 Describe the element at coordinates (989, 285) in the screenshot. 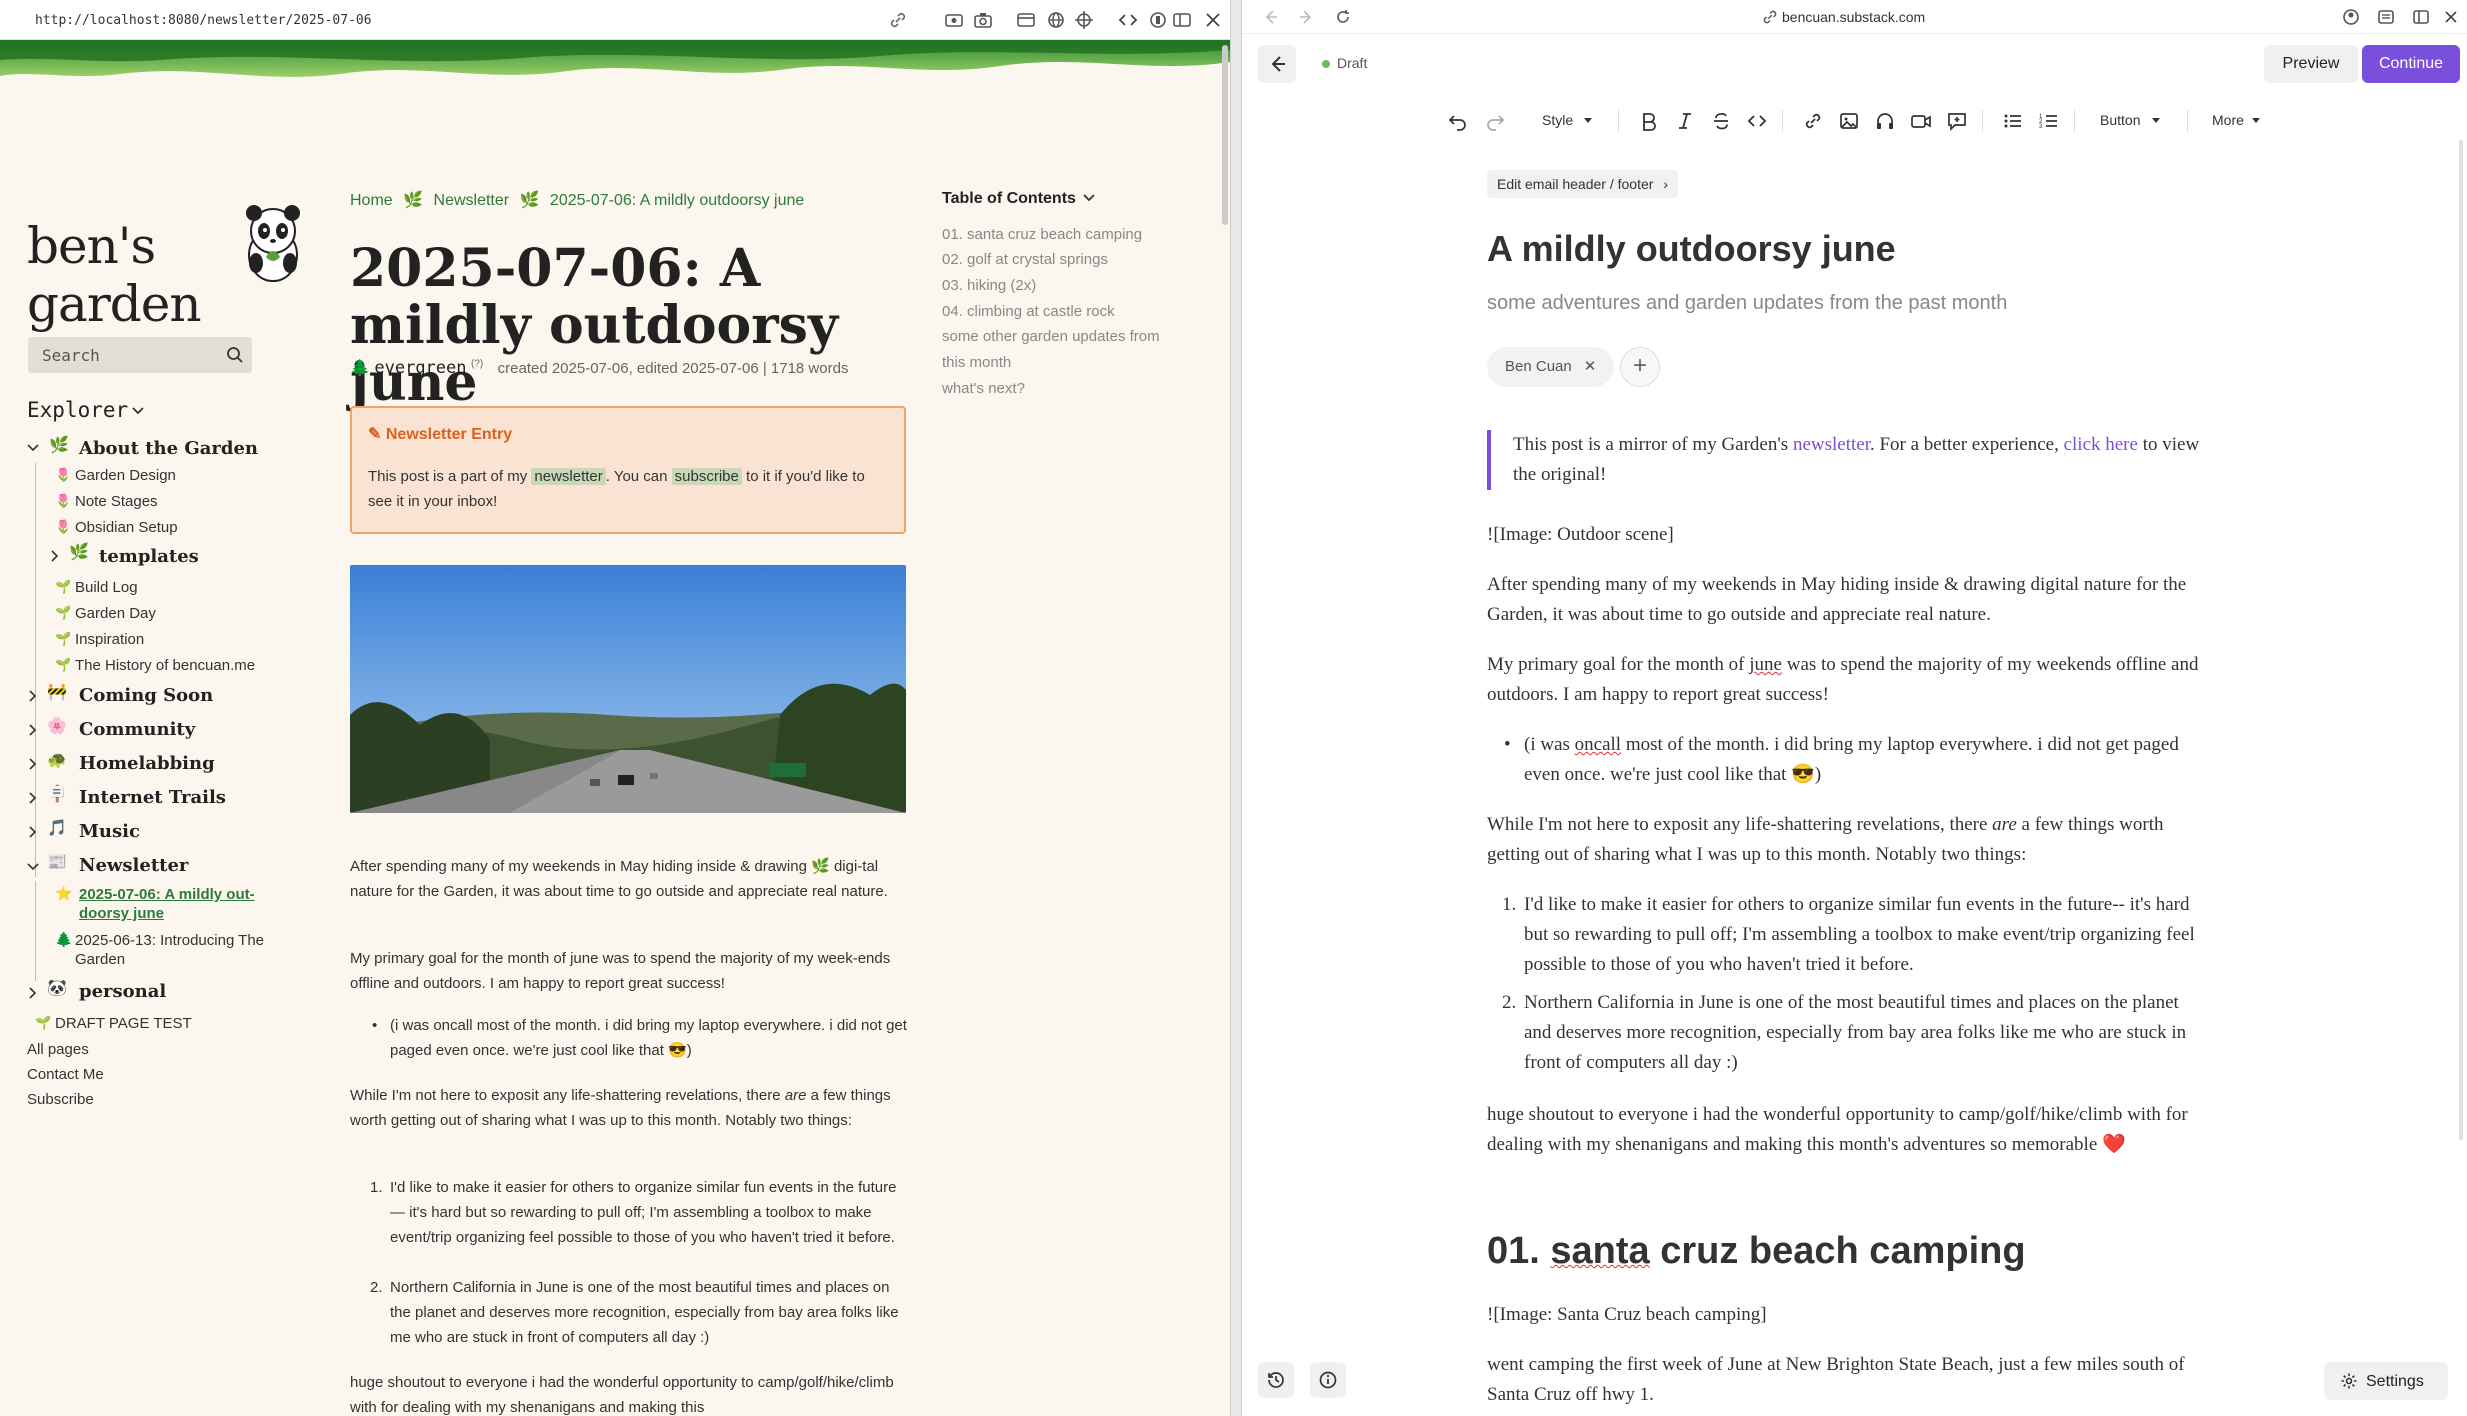

I see `toc-item: 03. hiking (2x)` at that location.